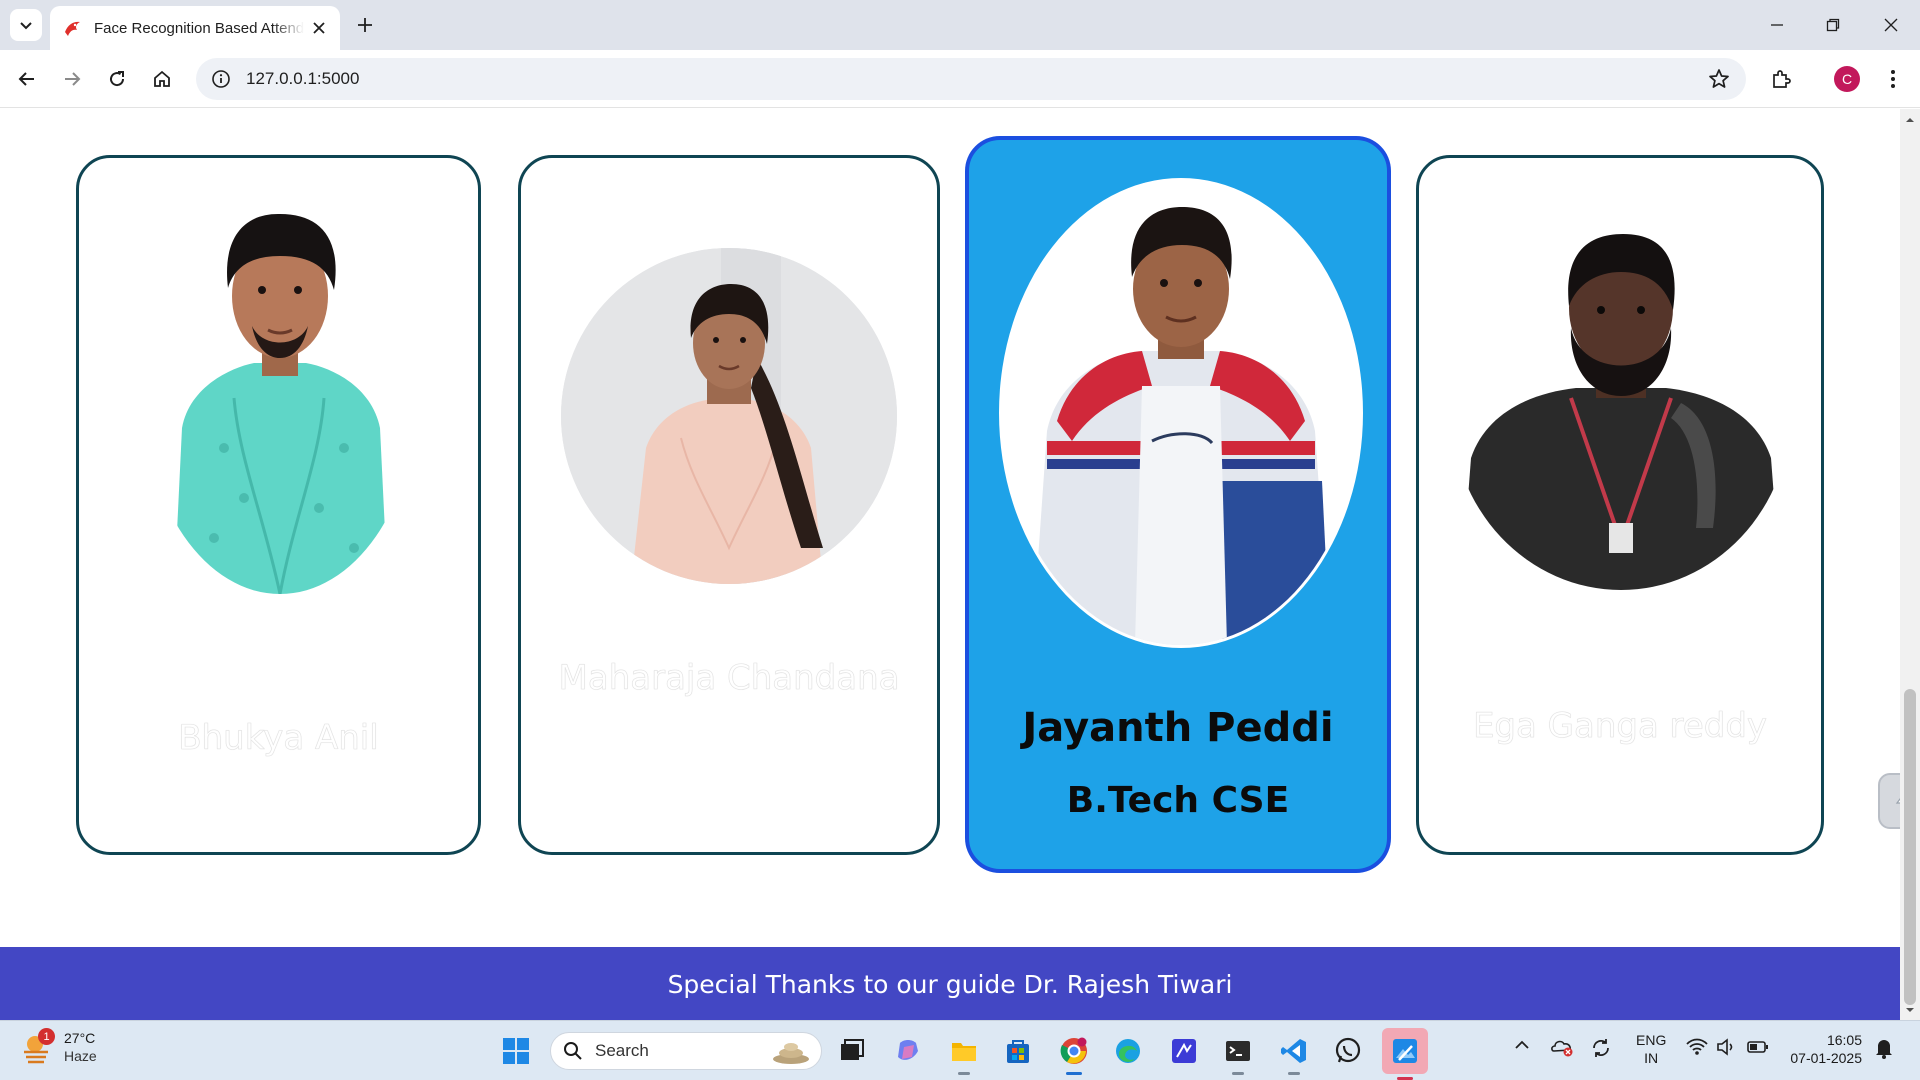  I want to click on close-tab-icon, so click(319, 28).